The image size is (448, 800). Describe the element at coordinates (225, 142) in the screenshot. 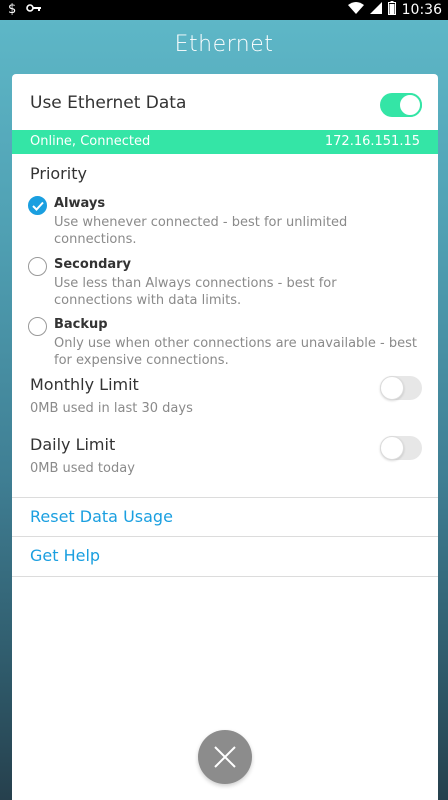

I see `connection-status-bar: Online, Connected 172.16.151.15` at that location.